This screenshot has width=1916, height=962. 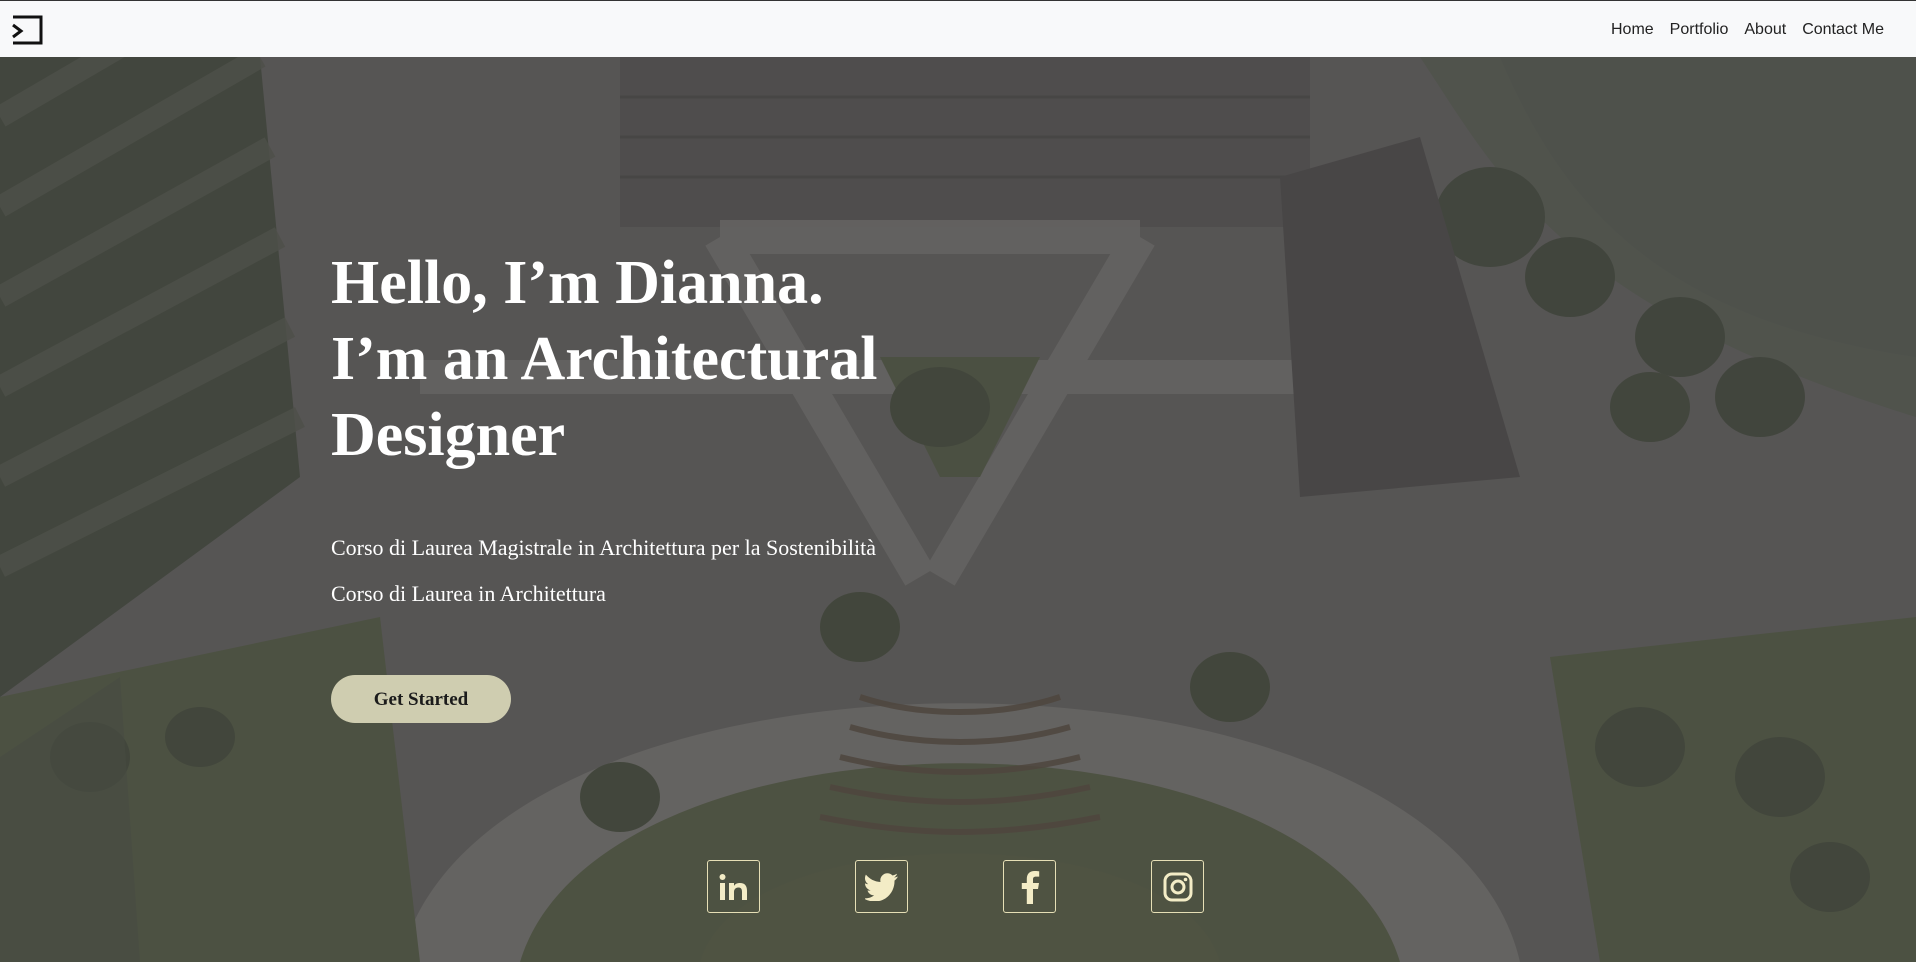 What do you see at coordinates (577, 283) in the screenshot?
I see `headline-line-1: Hello, I’m Dianna.` at bounding box center [577, 283].